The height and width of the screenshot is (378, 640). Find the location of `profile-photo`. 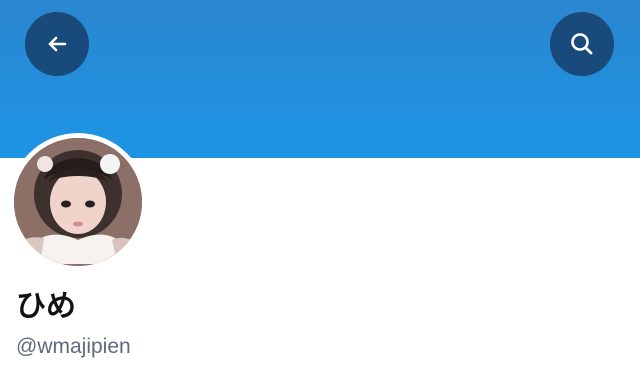

profile-photo is located at coordinates (78, 202).